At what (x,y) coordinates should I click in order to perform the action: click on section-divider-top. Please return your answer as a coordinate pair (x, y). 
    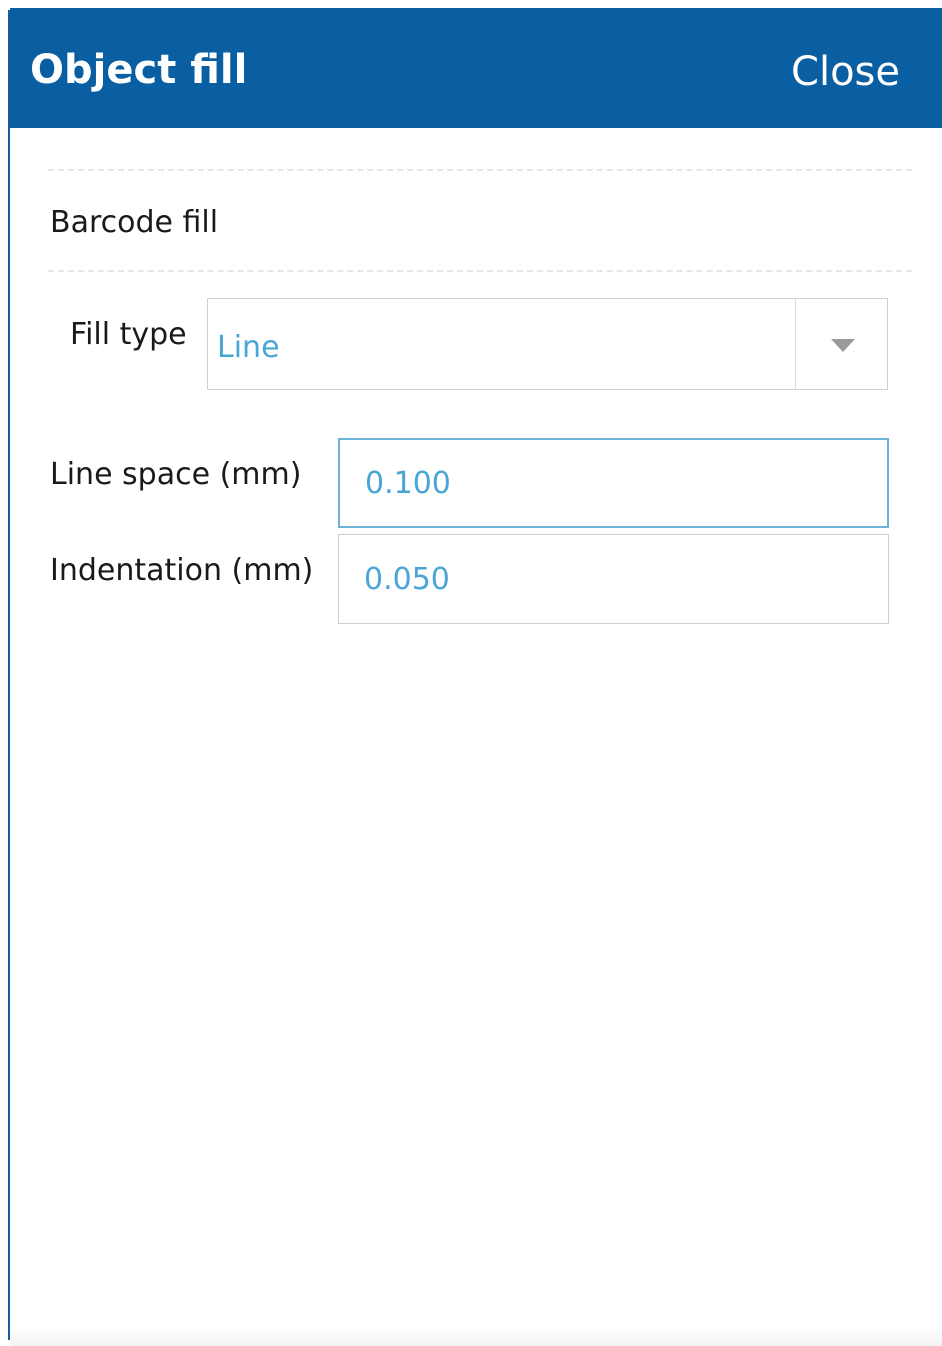
    Looking at the image, I should click on (480, 170).